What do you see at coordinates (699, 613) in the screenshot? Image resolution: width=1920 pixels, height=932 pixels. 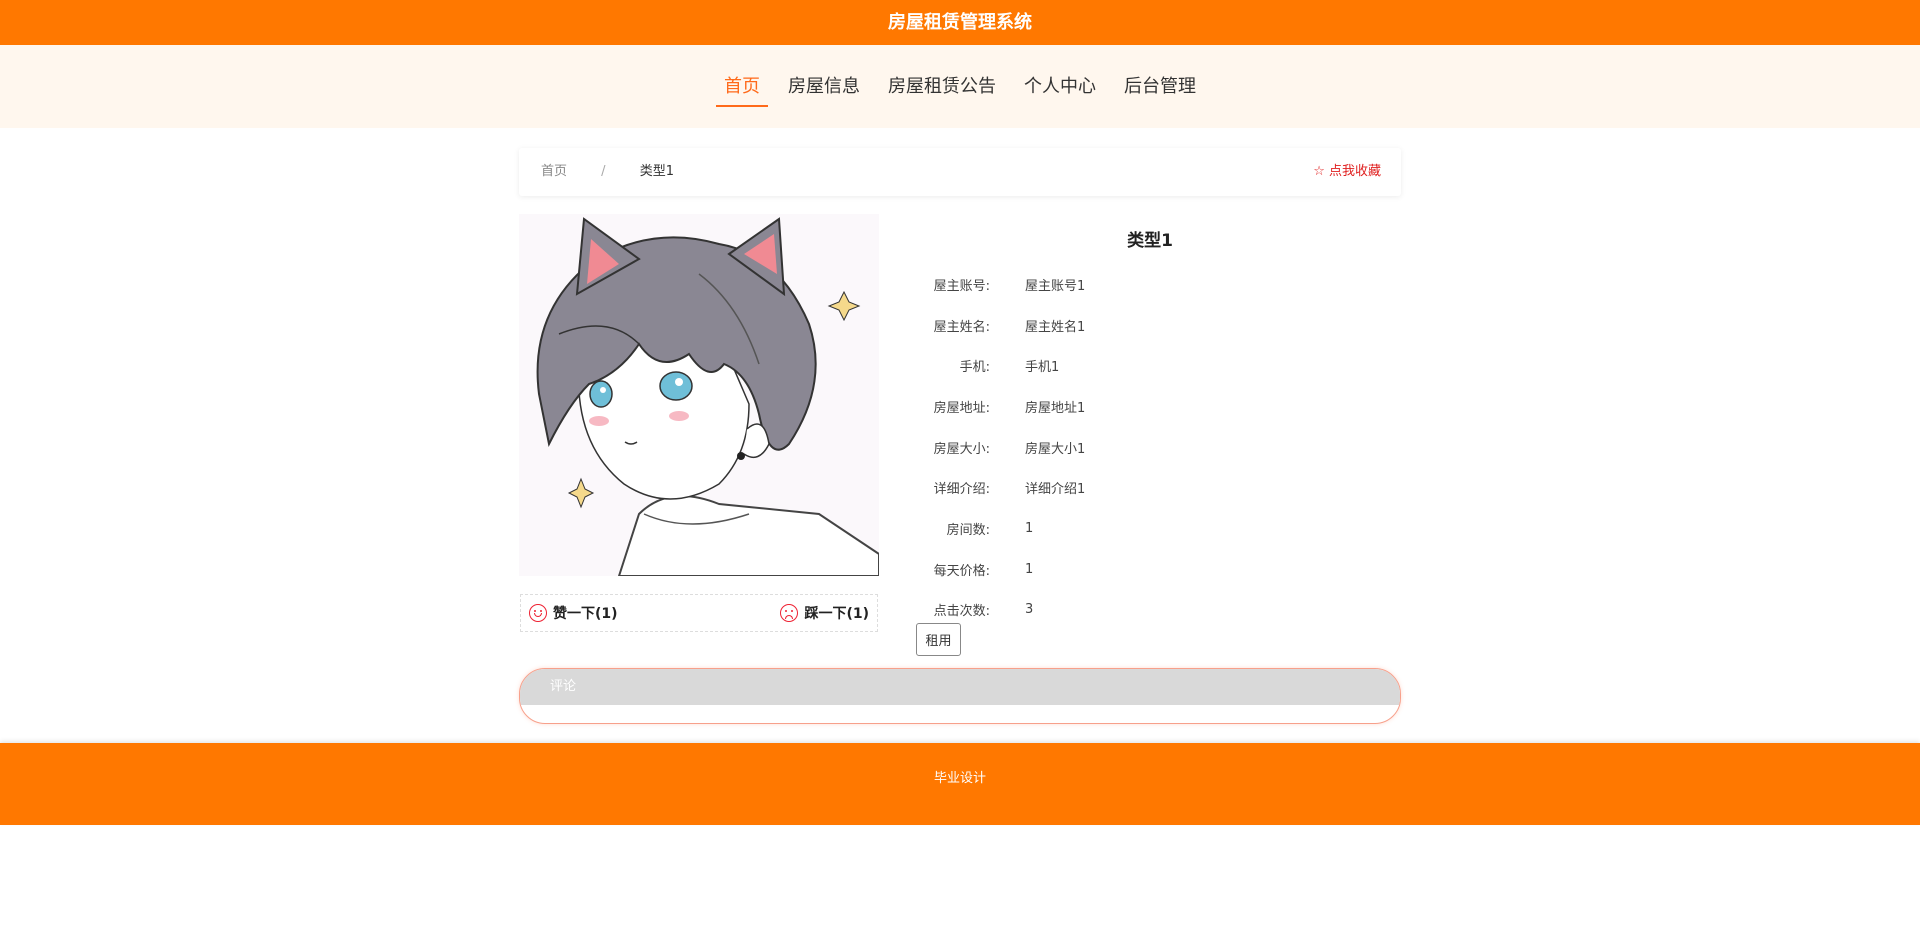 I see `vote-box: 赞一下(1) 踩一下(1)` at bounding box center [699, 613].